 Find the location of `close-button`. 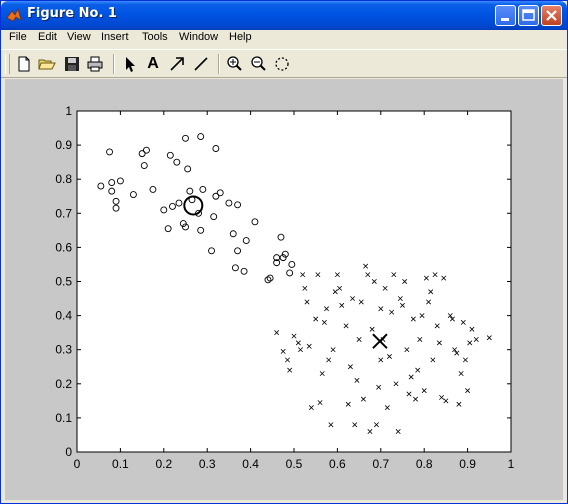

close-button is located at coordinates (551, 15).